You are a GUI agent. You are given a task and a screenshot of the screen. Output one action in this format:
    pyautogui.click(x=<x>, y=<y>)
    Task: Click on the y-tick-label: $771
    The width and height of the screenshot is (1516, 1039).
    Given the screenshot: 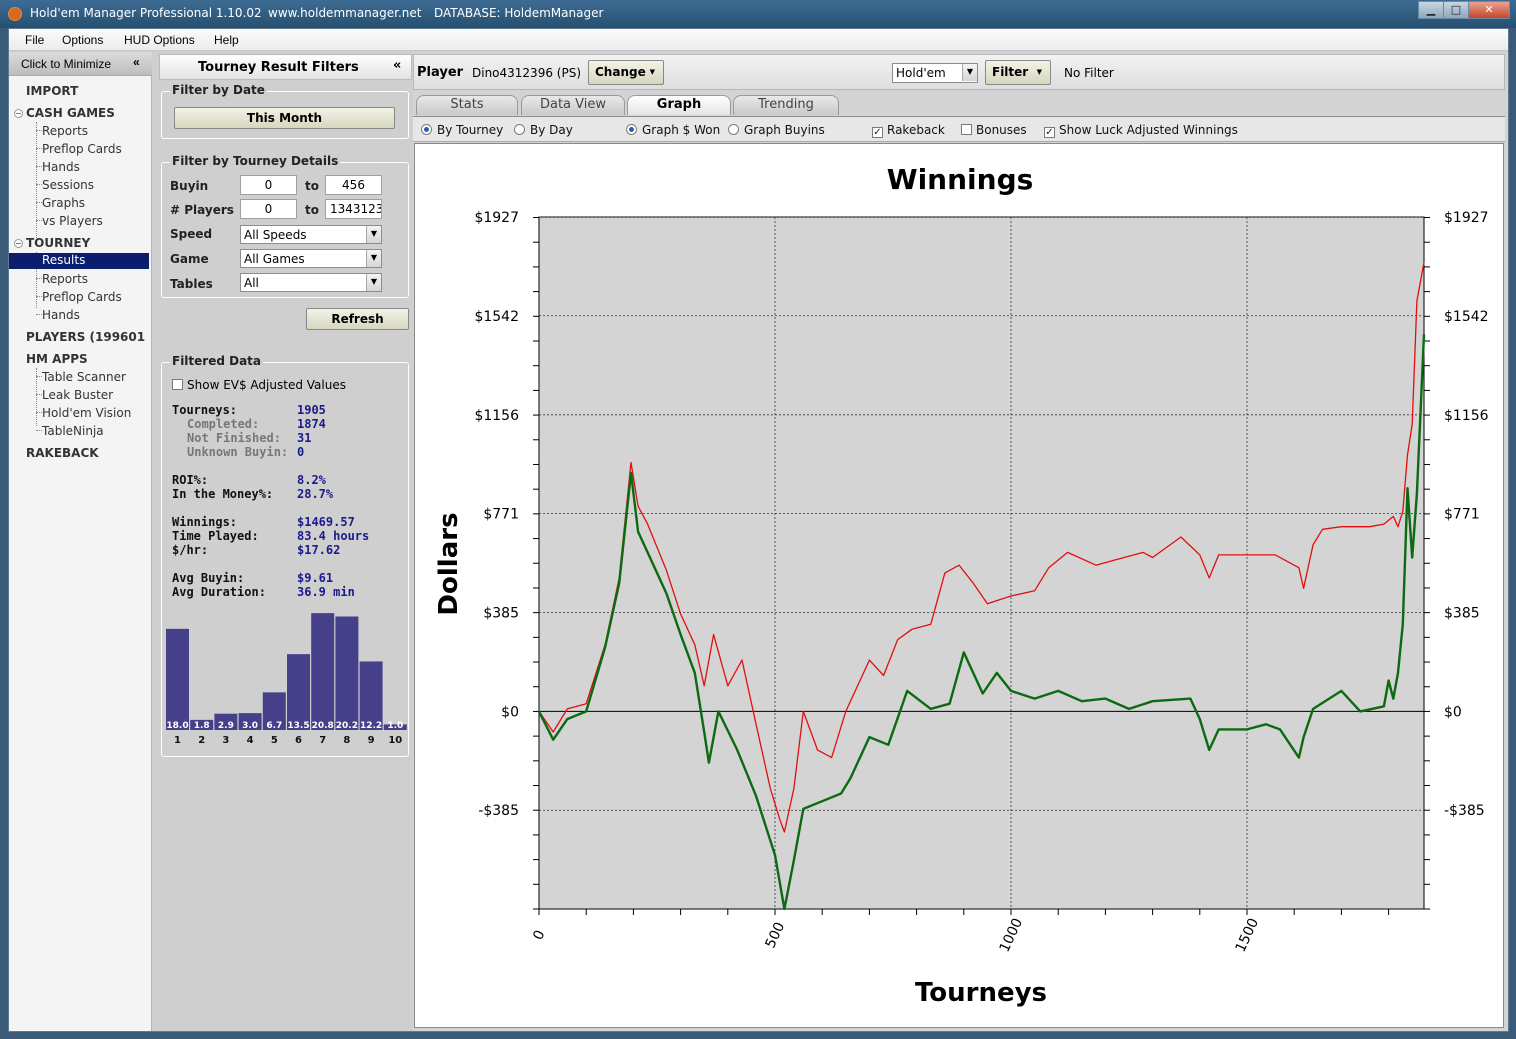 What is the action you would take?
    pyautogui.click(x=501, y=515)
    